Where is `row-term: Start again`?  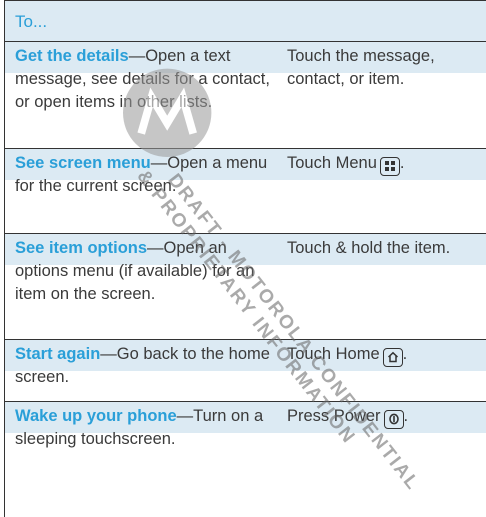 row-term: Start again is located at coordinates (58, 354).